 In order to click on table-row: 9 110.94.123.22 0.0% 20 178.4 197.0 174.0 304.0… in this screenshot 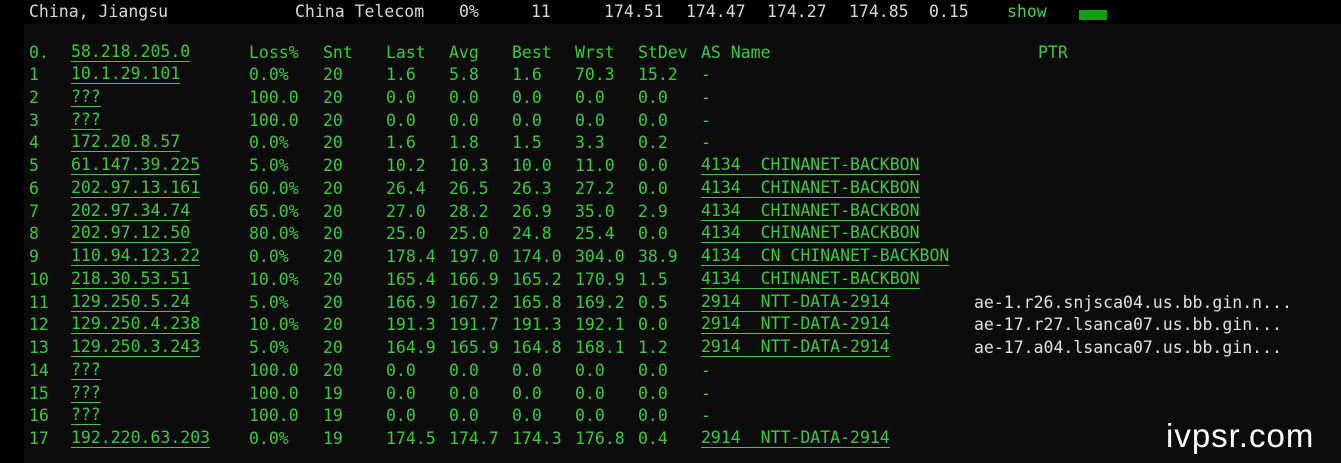, I will do `click(682, 257)`.